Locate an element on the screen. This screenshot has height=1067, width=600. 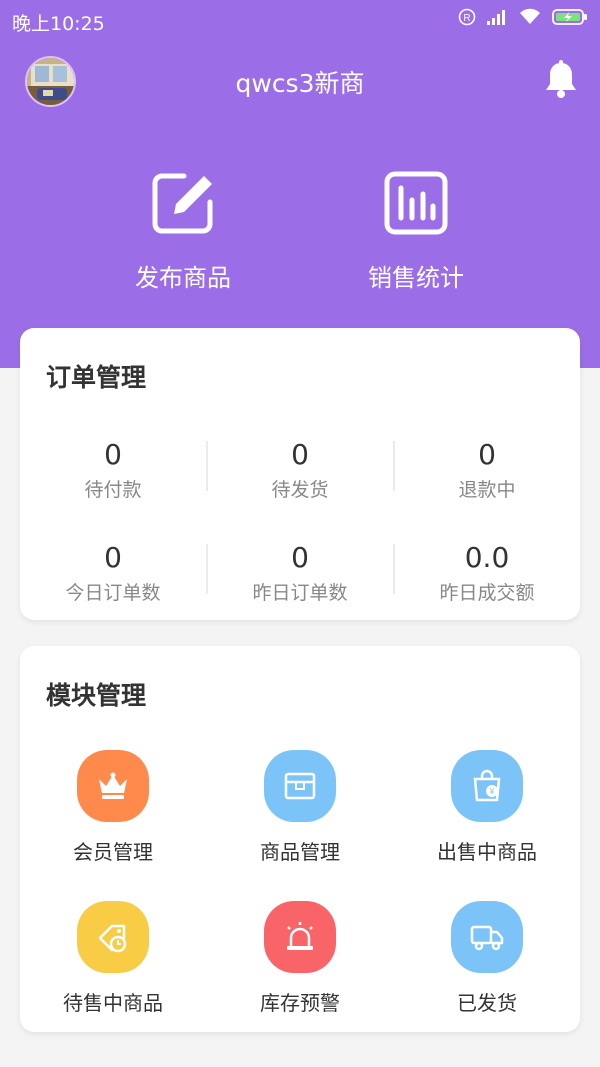
status-time: 晚上10:25 is located at coordinates (58, 24).